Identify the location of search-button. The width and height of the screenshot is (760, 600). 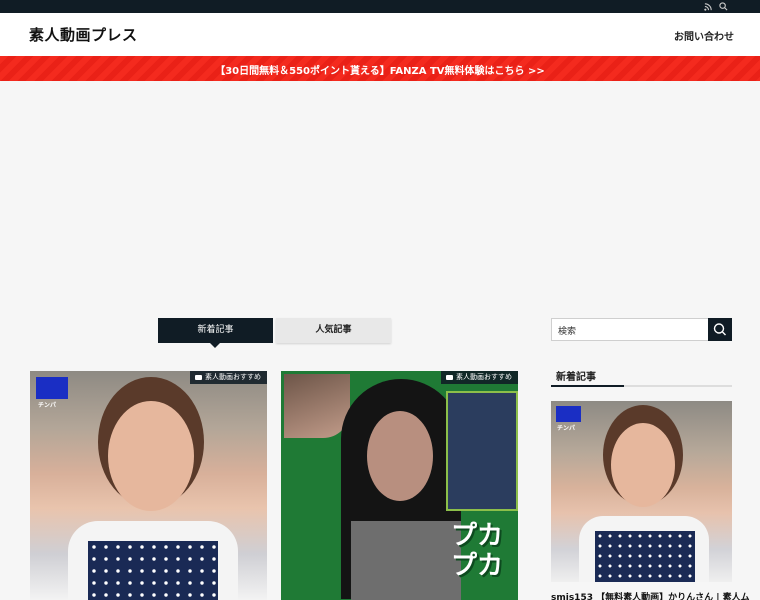
(720, 329).